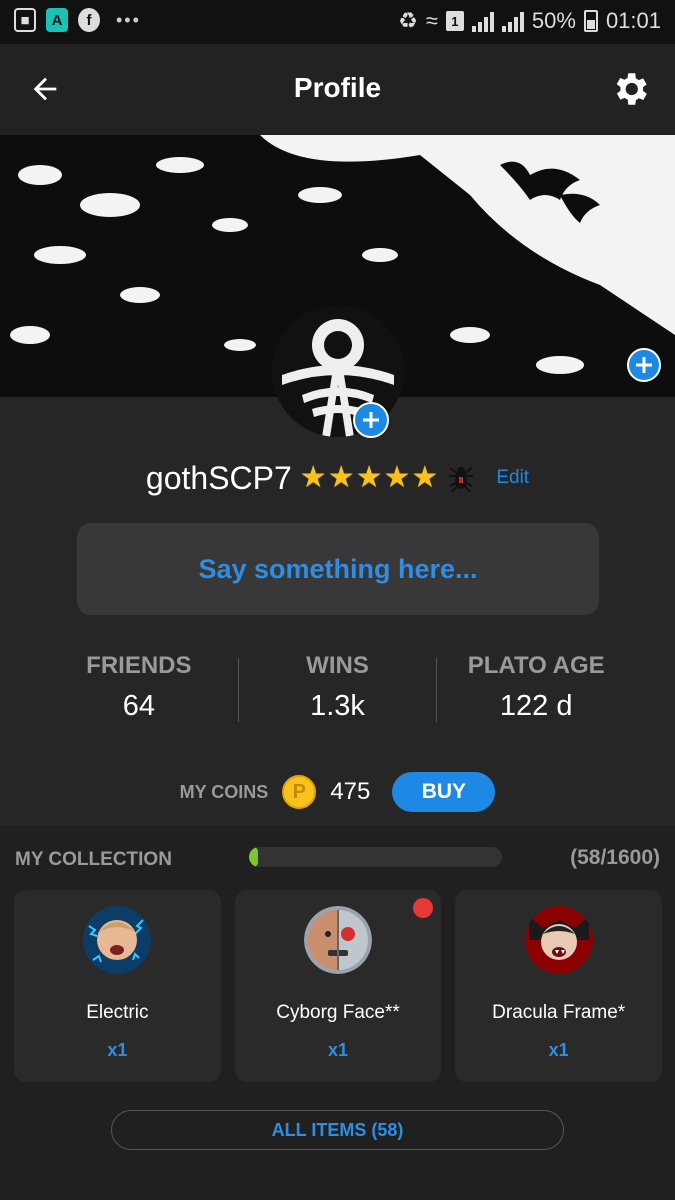 The width and height of the screenshot is (675, 1200). I want to click on cyborg-face-icon, so click(338, 940).